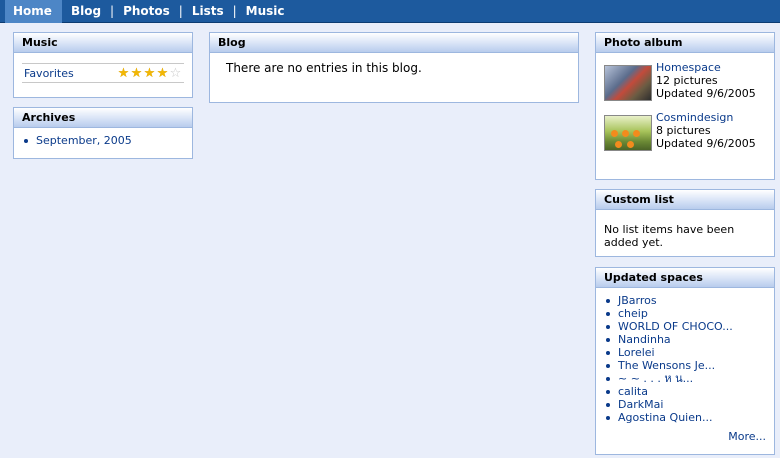 The width and height of the screenshot is (780, 458). Describe the element at coordinates (103, 73) in the screenshot. I see `favorites-row: Favorites ★ ★ ★ ★ ☆` at that location.